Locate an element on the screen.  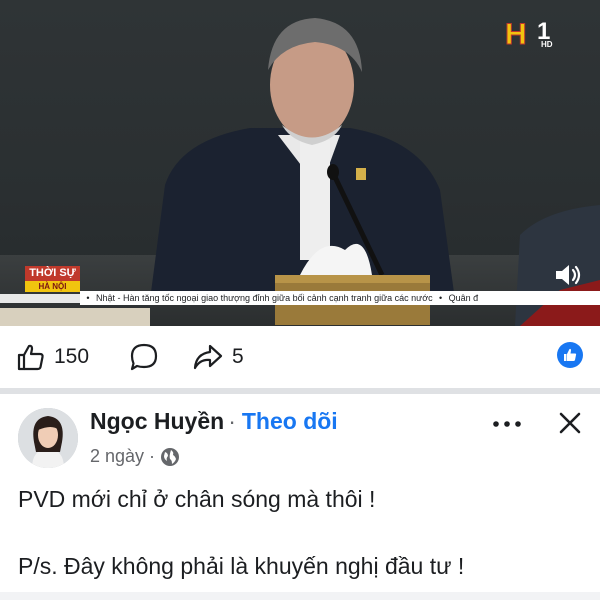
avatar is located at coordinates (48, 438).